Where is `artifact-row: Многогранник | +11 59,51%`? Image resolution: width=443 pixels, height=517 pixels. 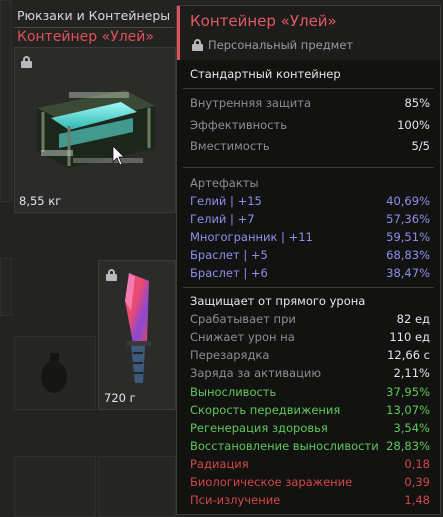 artifact-row: Многогранник | +11 59,51% is located at coordinates (310, 237).